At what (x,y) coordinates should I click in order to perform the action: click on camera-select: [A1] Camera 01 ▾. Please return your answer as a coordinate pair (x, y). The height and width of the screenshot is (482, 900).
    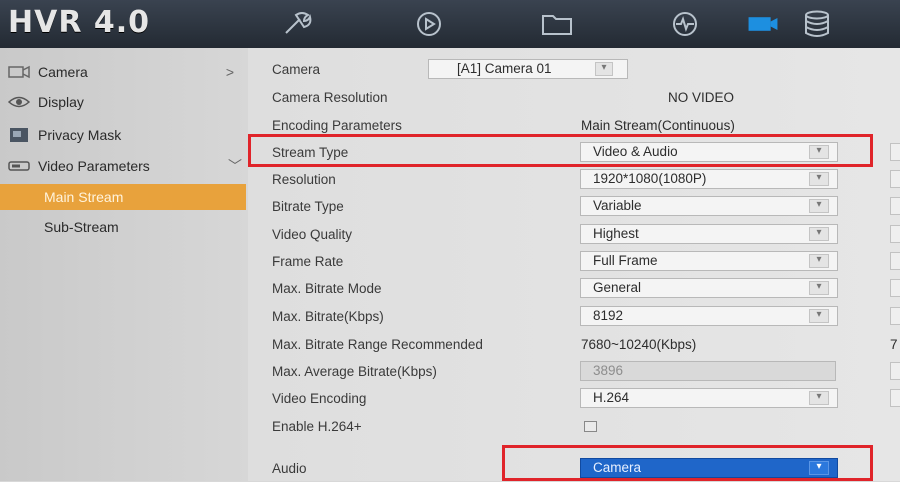
    Looking at the image, I should click on (528, 69).